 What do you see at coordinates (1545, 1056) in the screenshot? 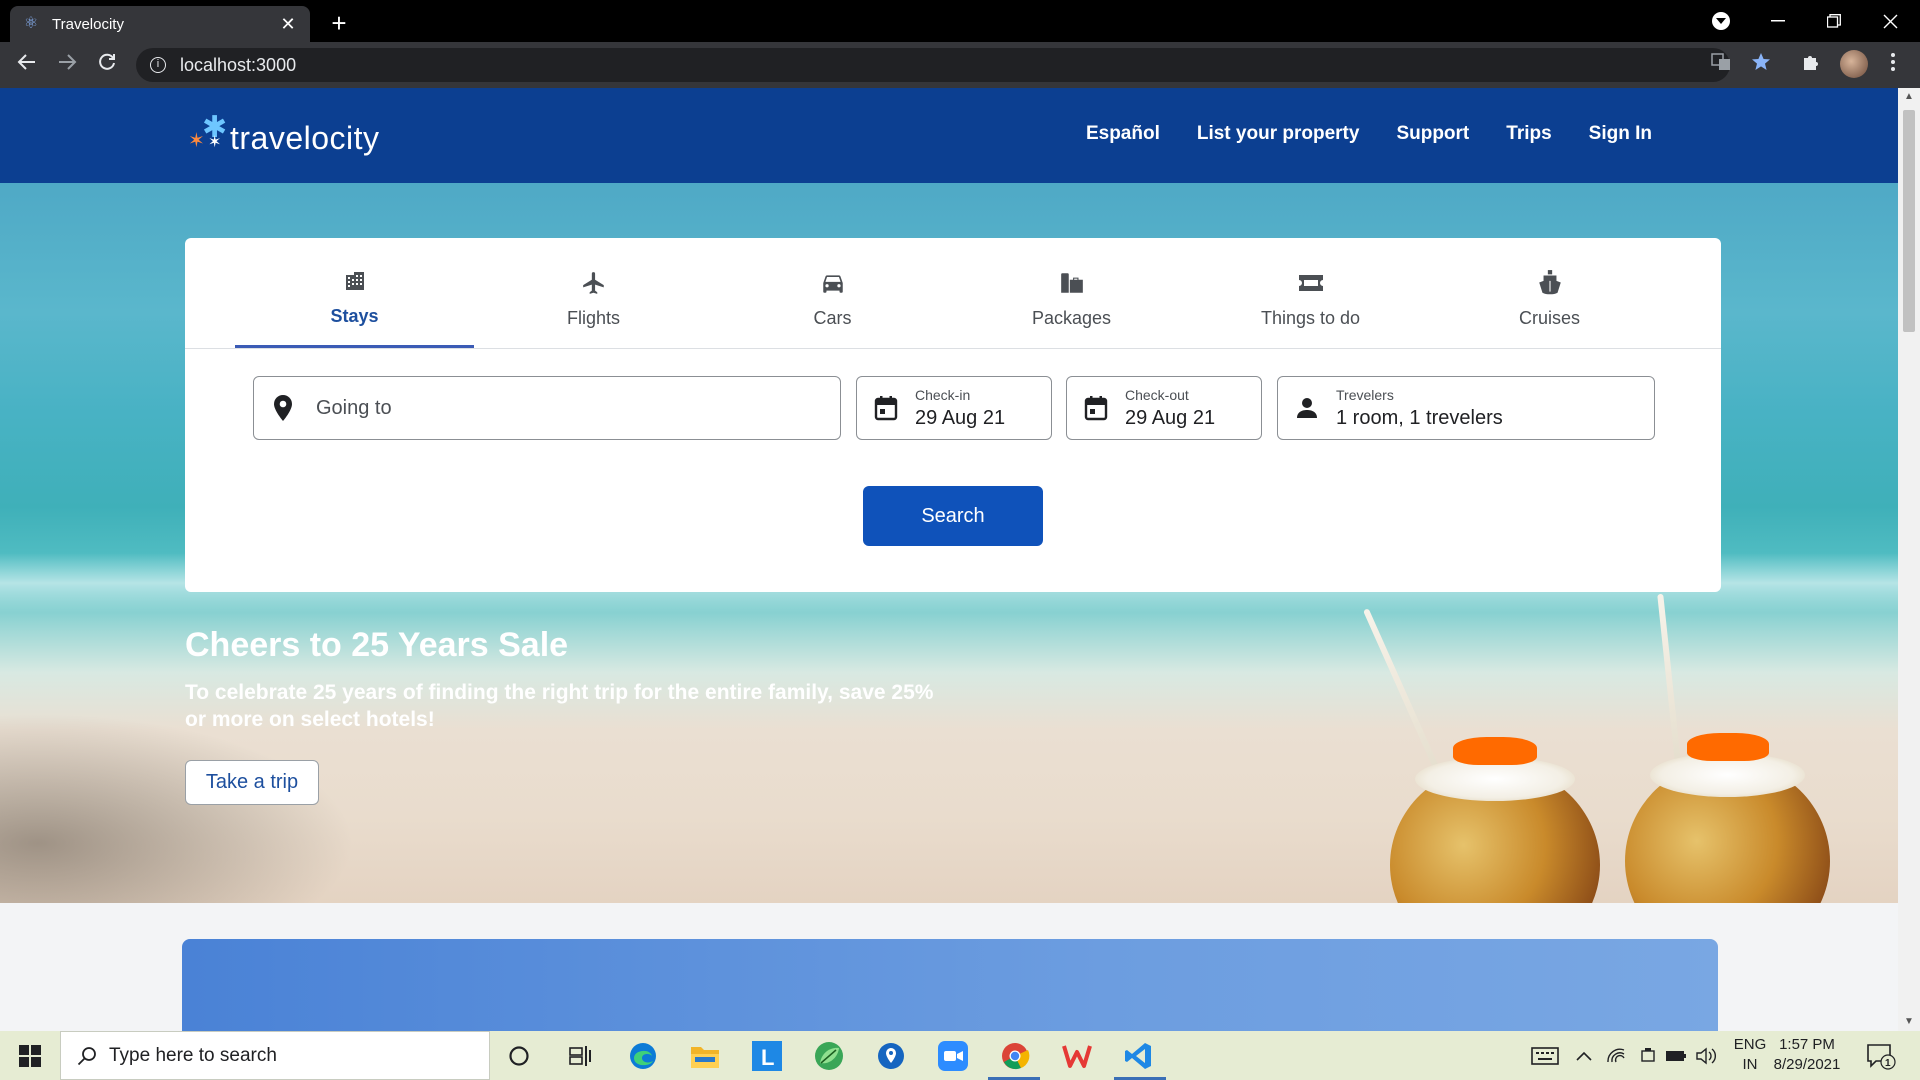
I see `keyboard-icon` at bounding box center [1545, 1056].